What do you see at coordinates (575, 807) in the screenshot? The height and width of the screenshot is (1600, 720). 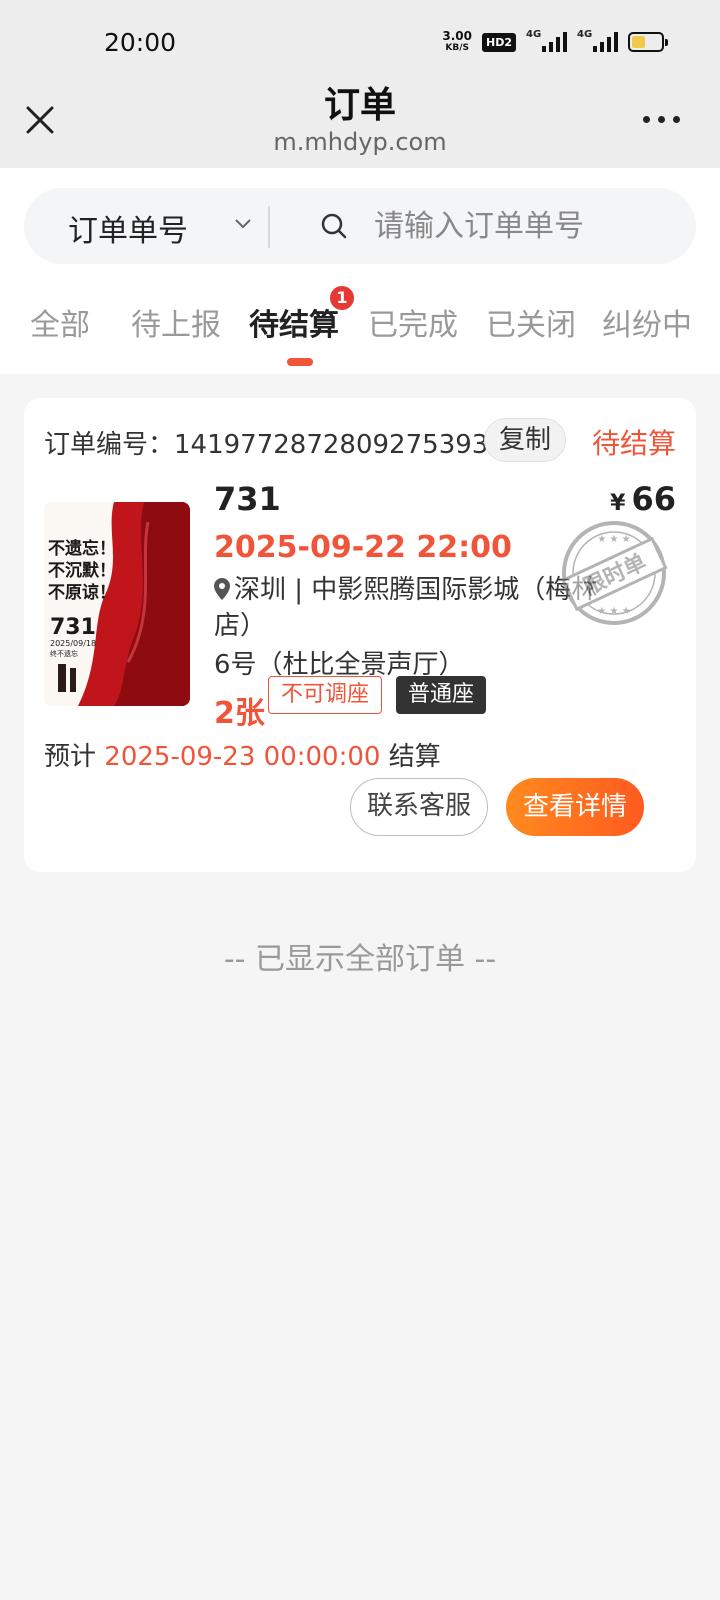 I see `view-details-button: 查看详情` at bounding box center [575, 807].